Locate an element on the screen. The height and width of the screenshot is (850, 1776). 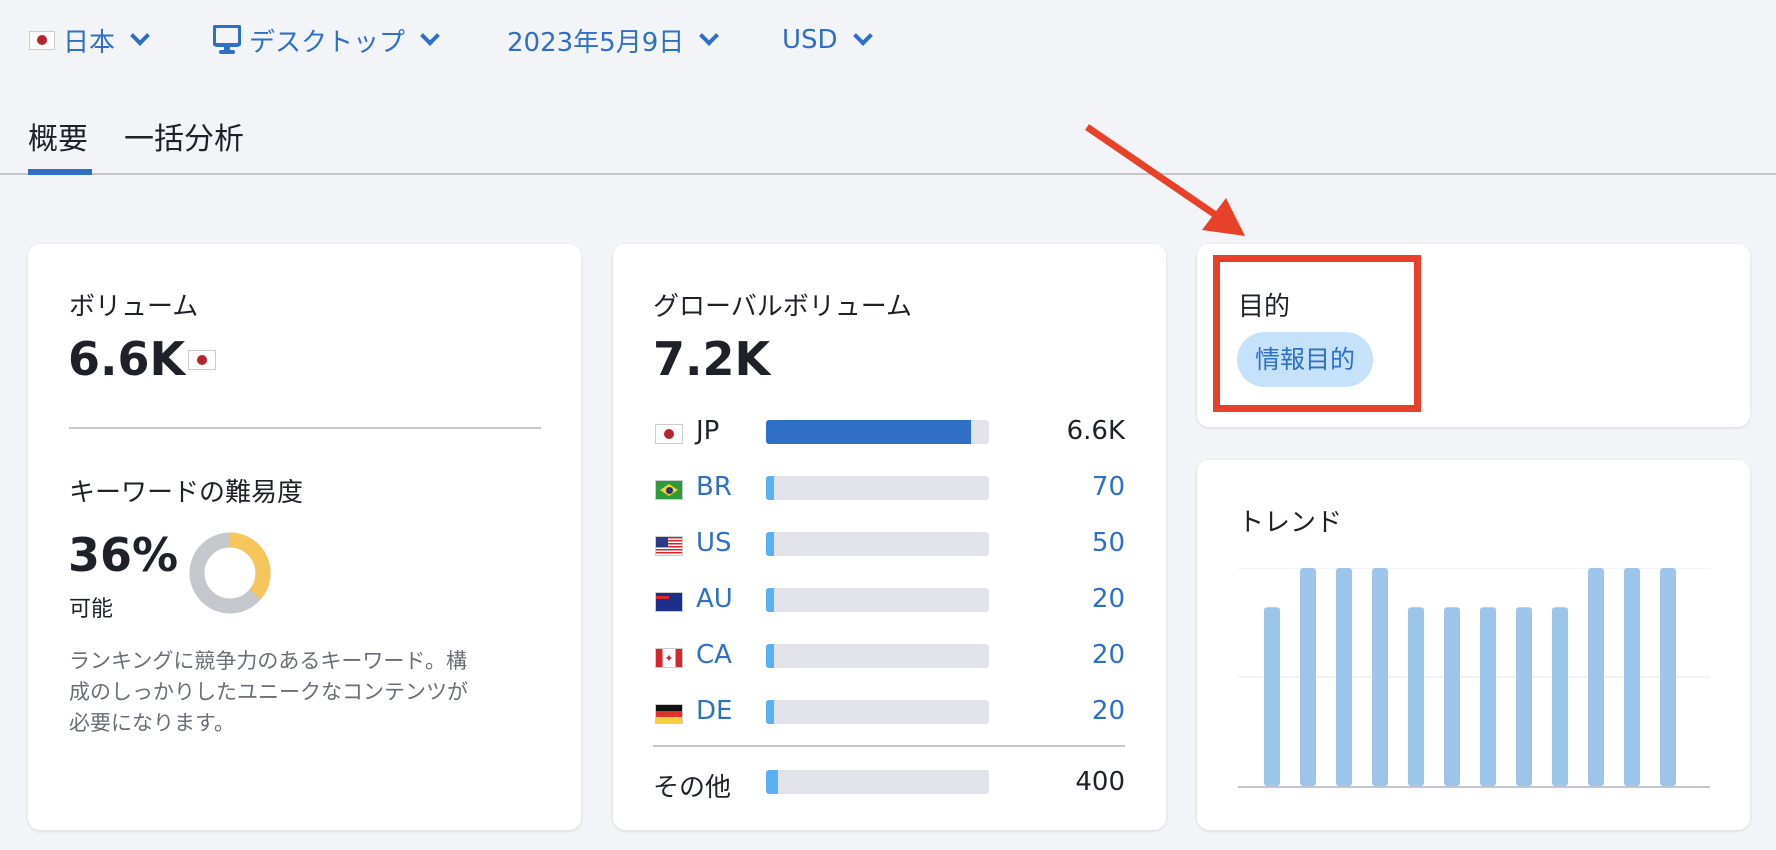
date-selector: 2023年5月9日 is located at coordinates (615, 40).